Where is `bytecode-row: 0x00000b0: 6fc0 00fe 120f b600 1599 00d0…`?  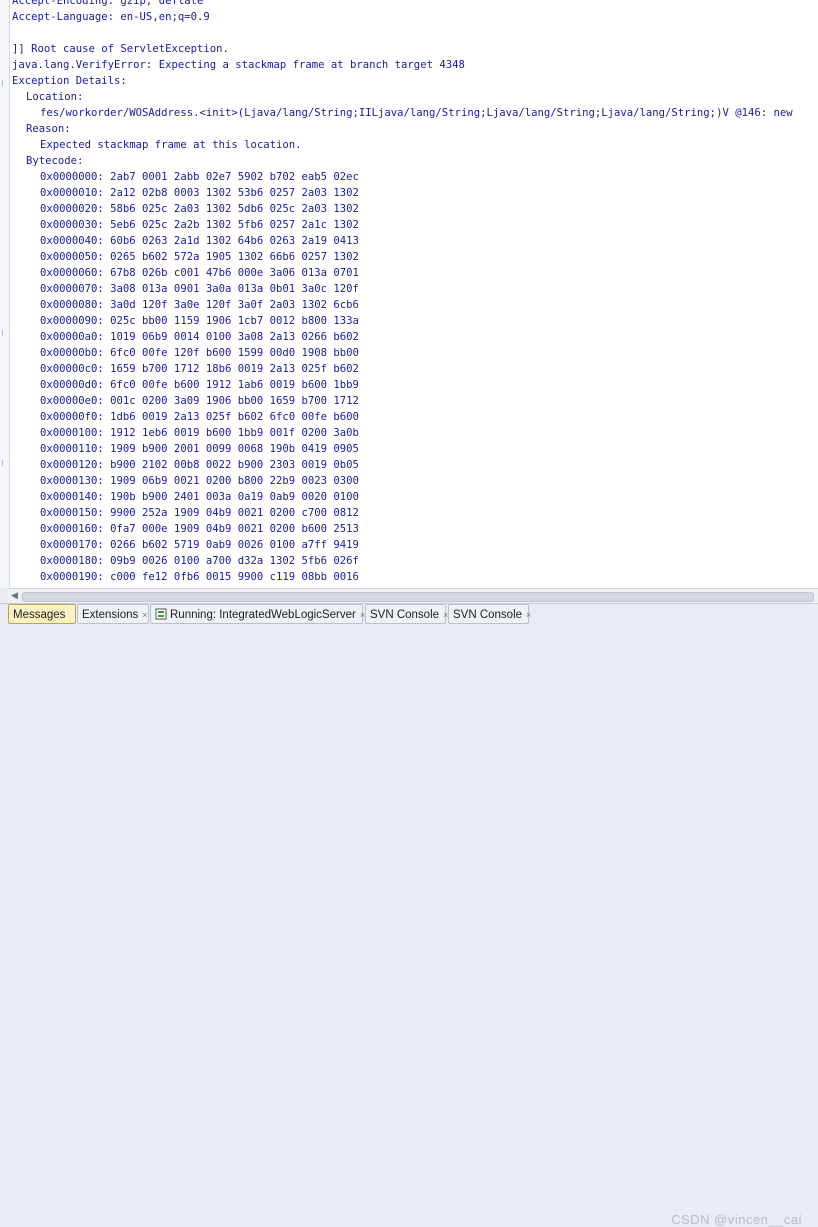 bytecode-row: 0x00000b0: 6fc0 00fe 120f b600 1599 00d0… is located at coordinates (199, 353).